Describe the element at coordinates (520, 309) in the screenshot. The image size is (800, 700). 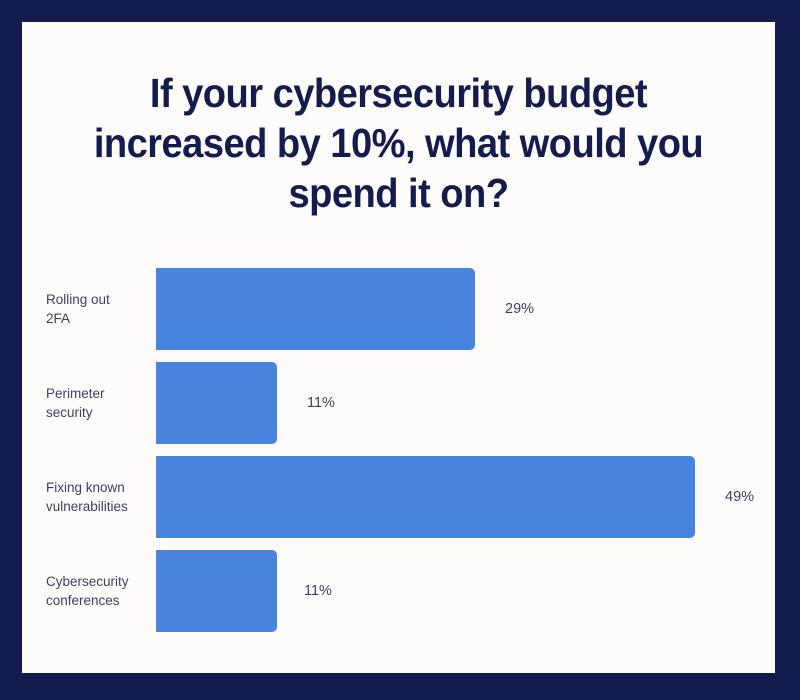
I see `bar-value-label: 29%` at that location.